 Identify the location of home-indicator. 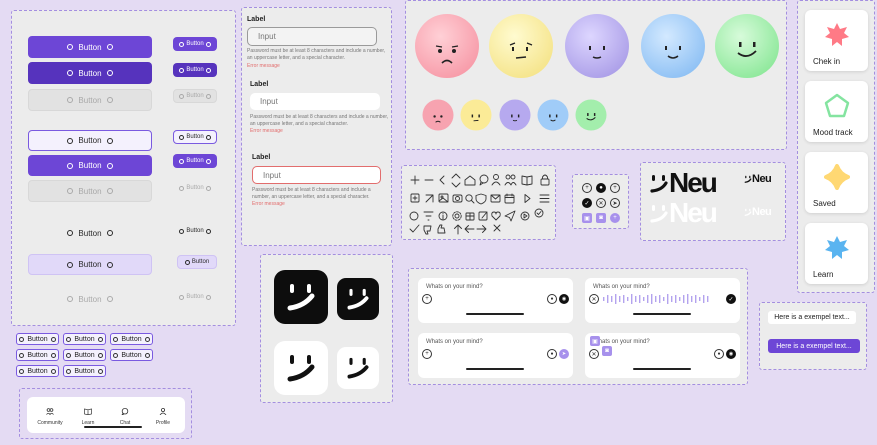
(662, 369).